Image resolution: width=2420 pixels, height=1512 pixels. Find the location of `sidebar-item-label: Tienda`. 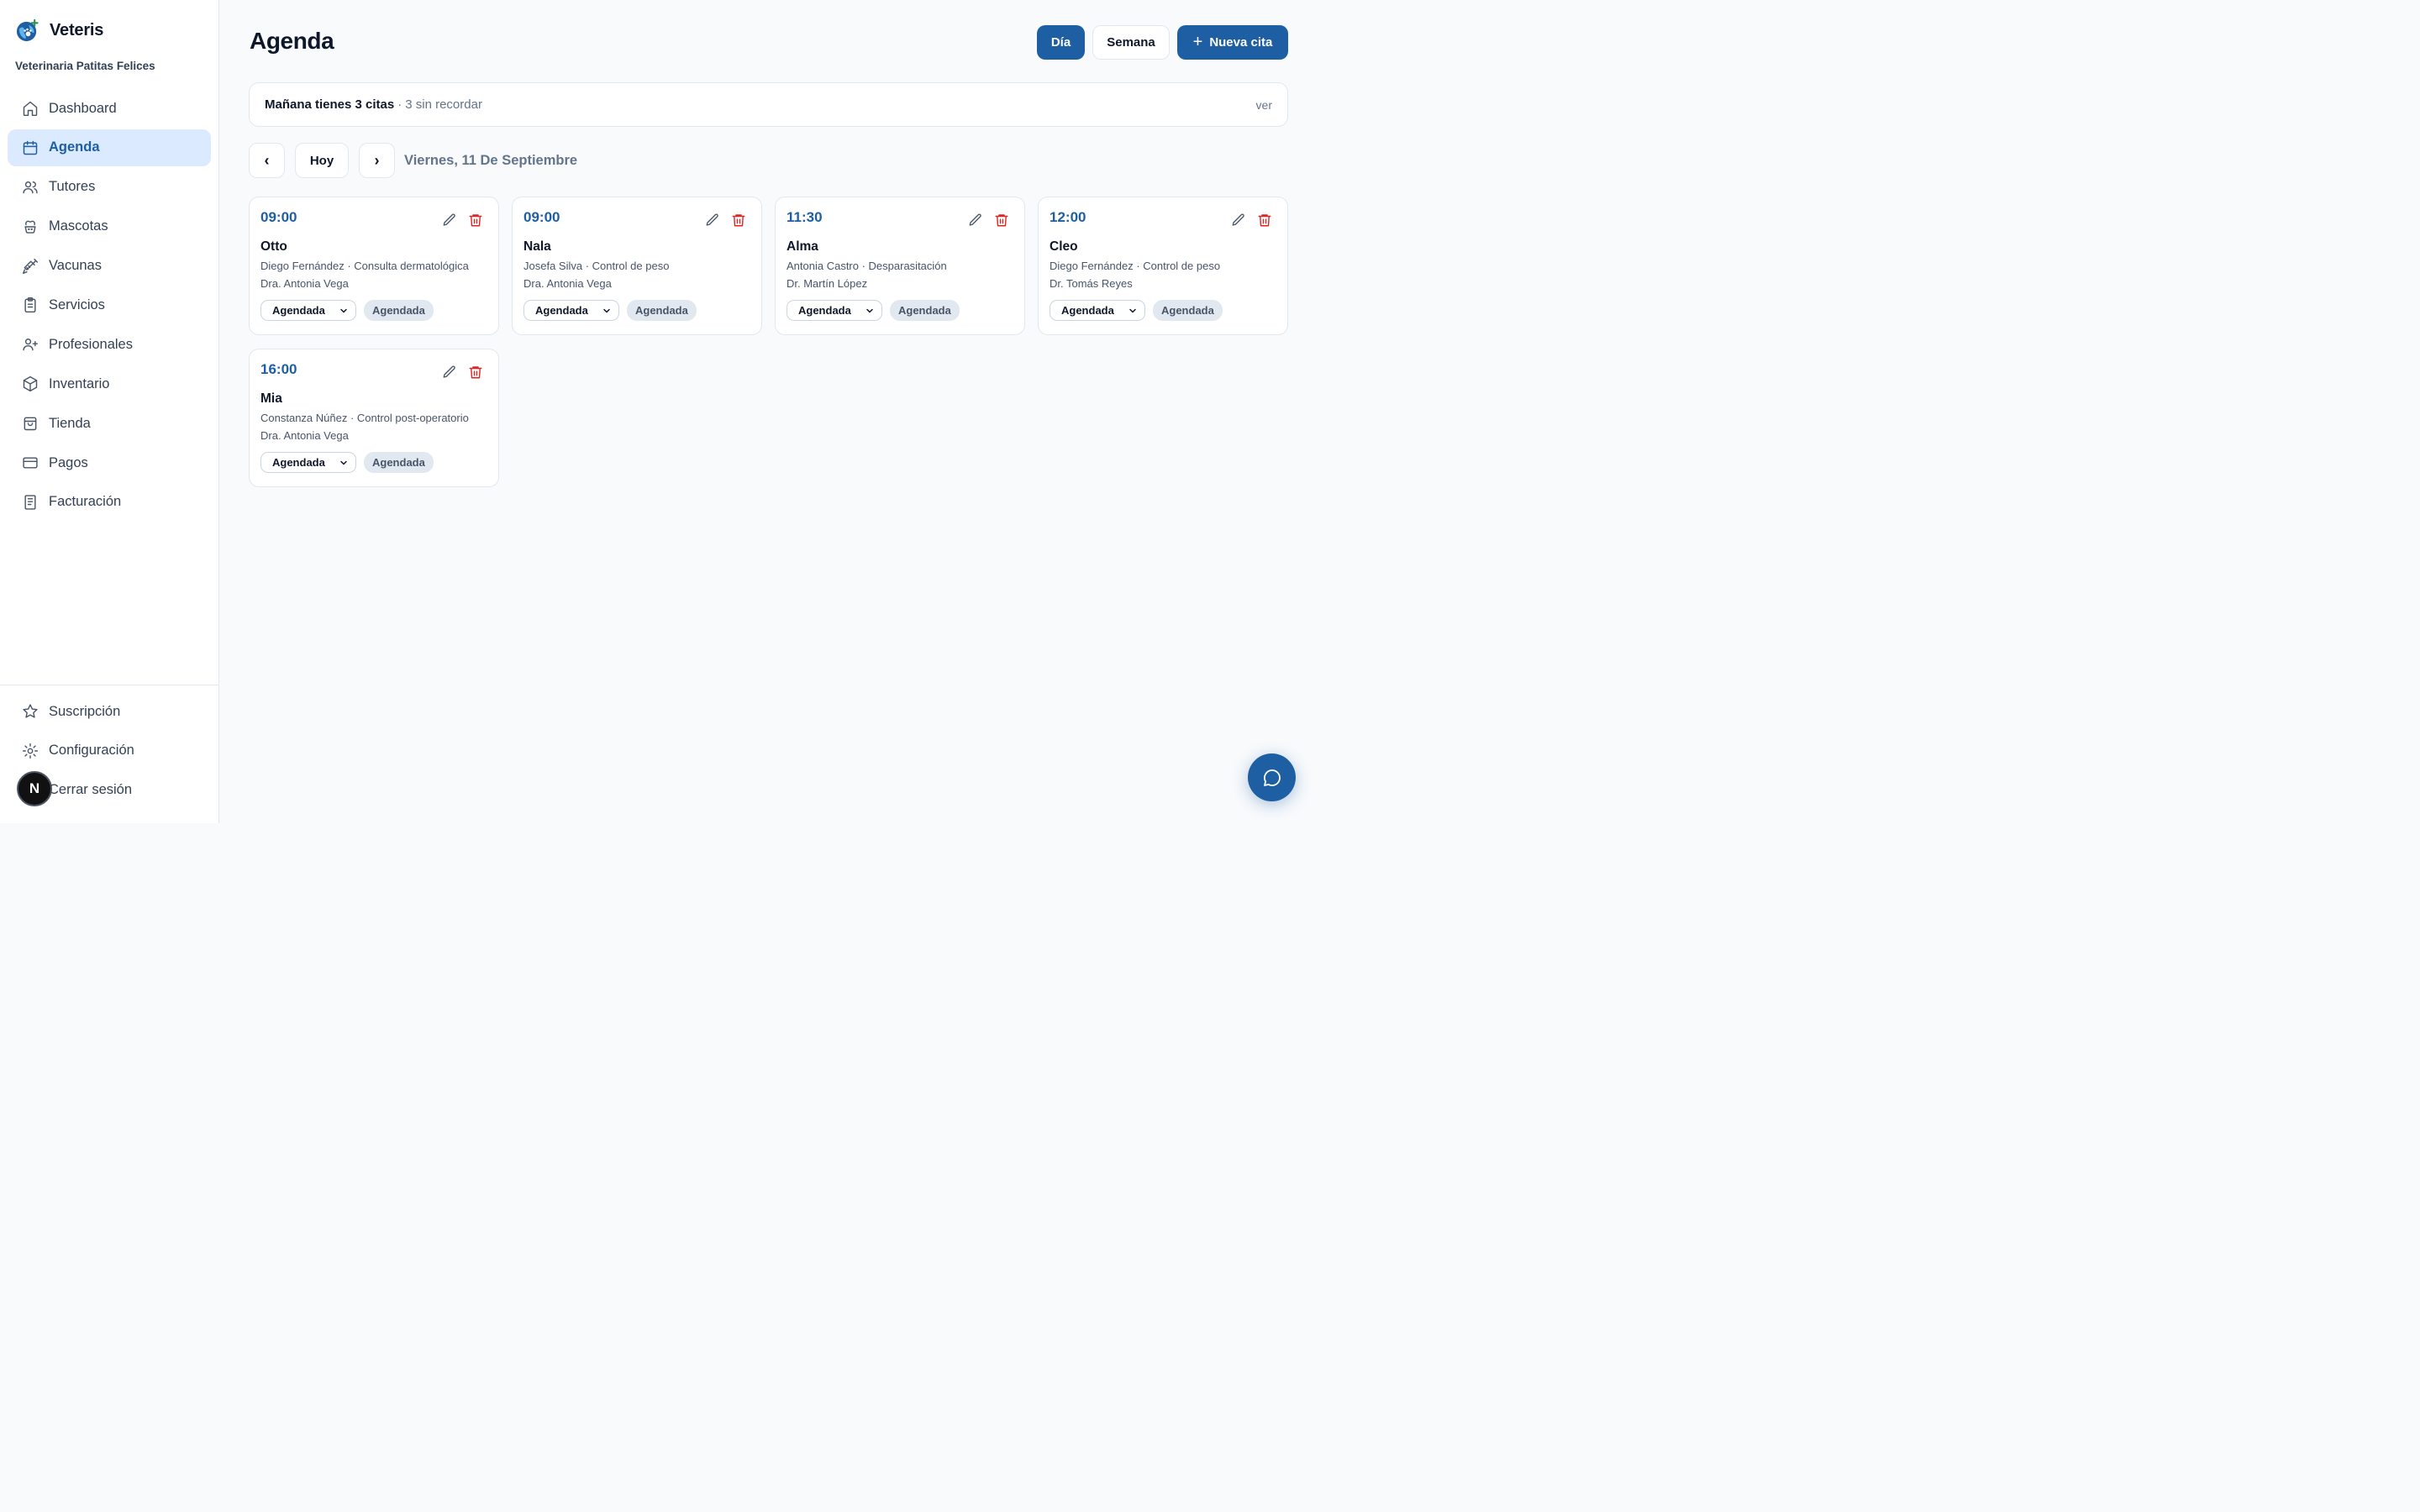

sidebar-item-label: Tienda is located at coordinates (70, 423).